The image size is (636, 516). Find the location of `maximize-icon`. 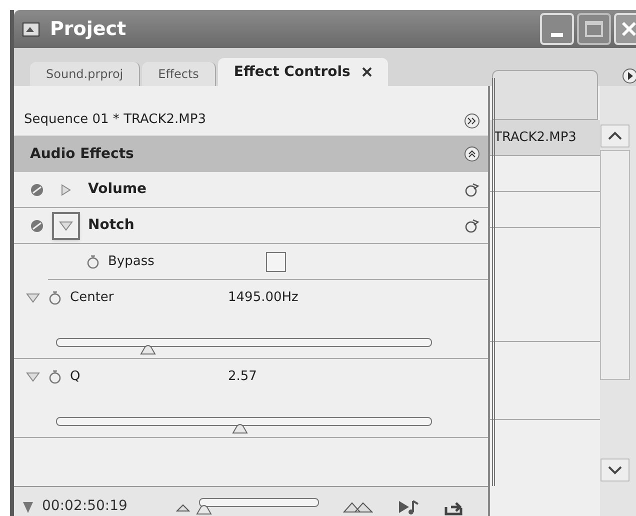

maximize-icon is located at coordinates (594, 29).